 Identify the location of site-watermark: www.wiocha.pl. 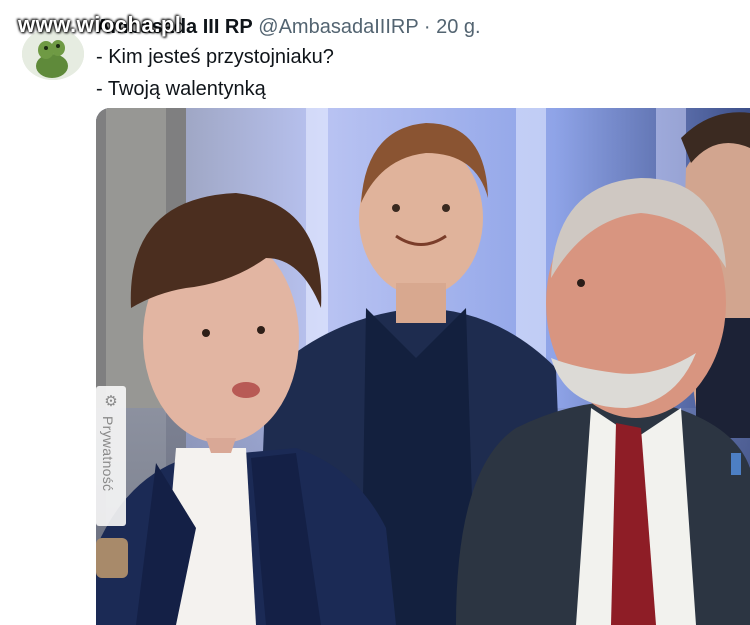
(100, 24).